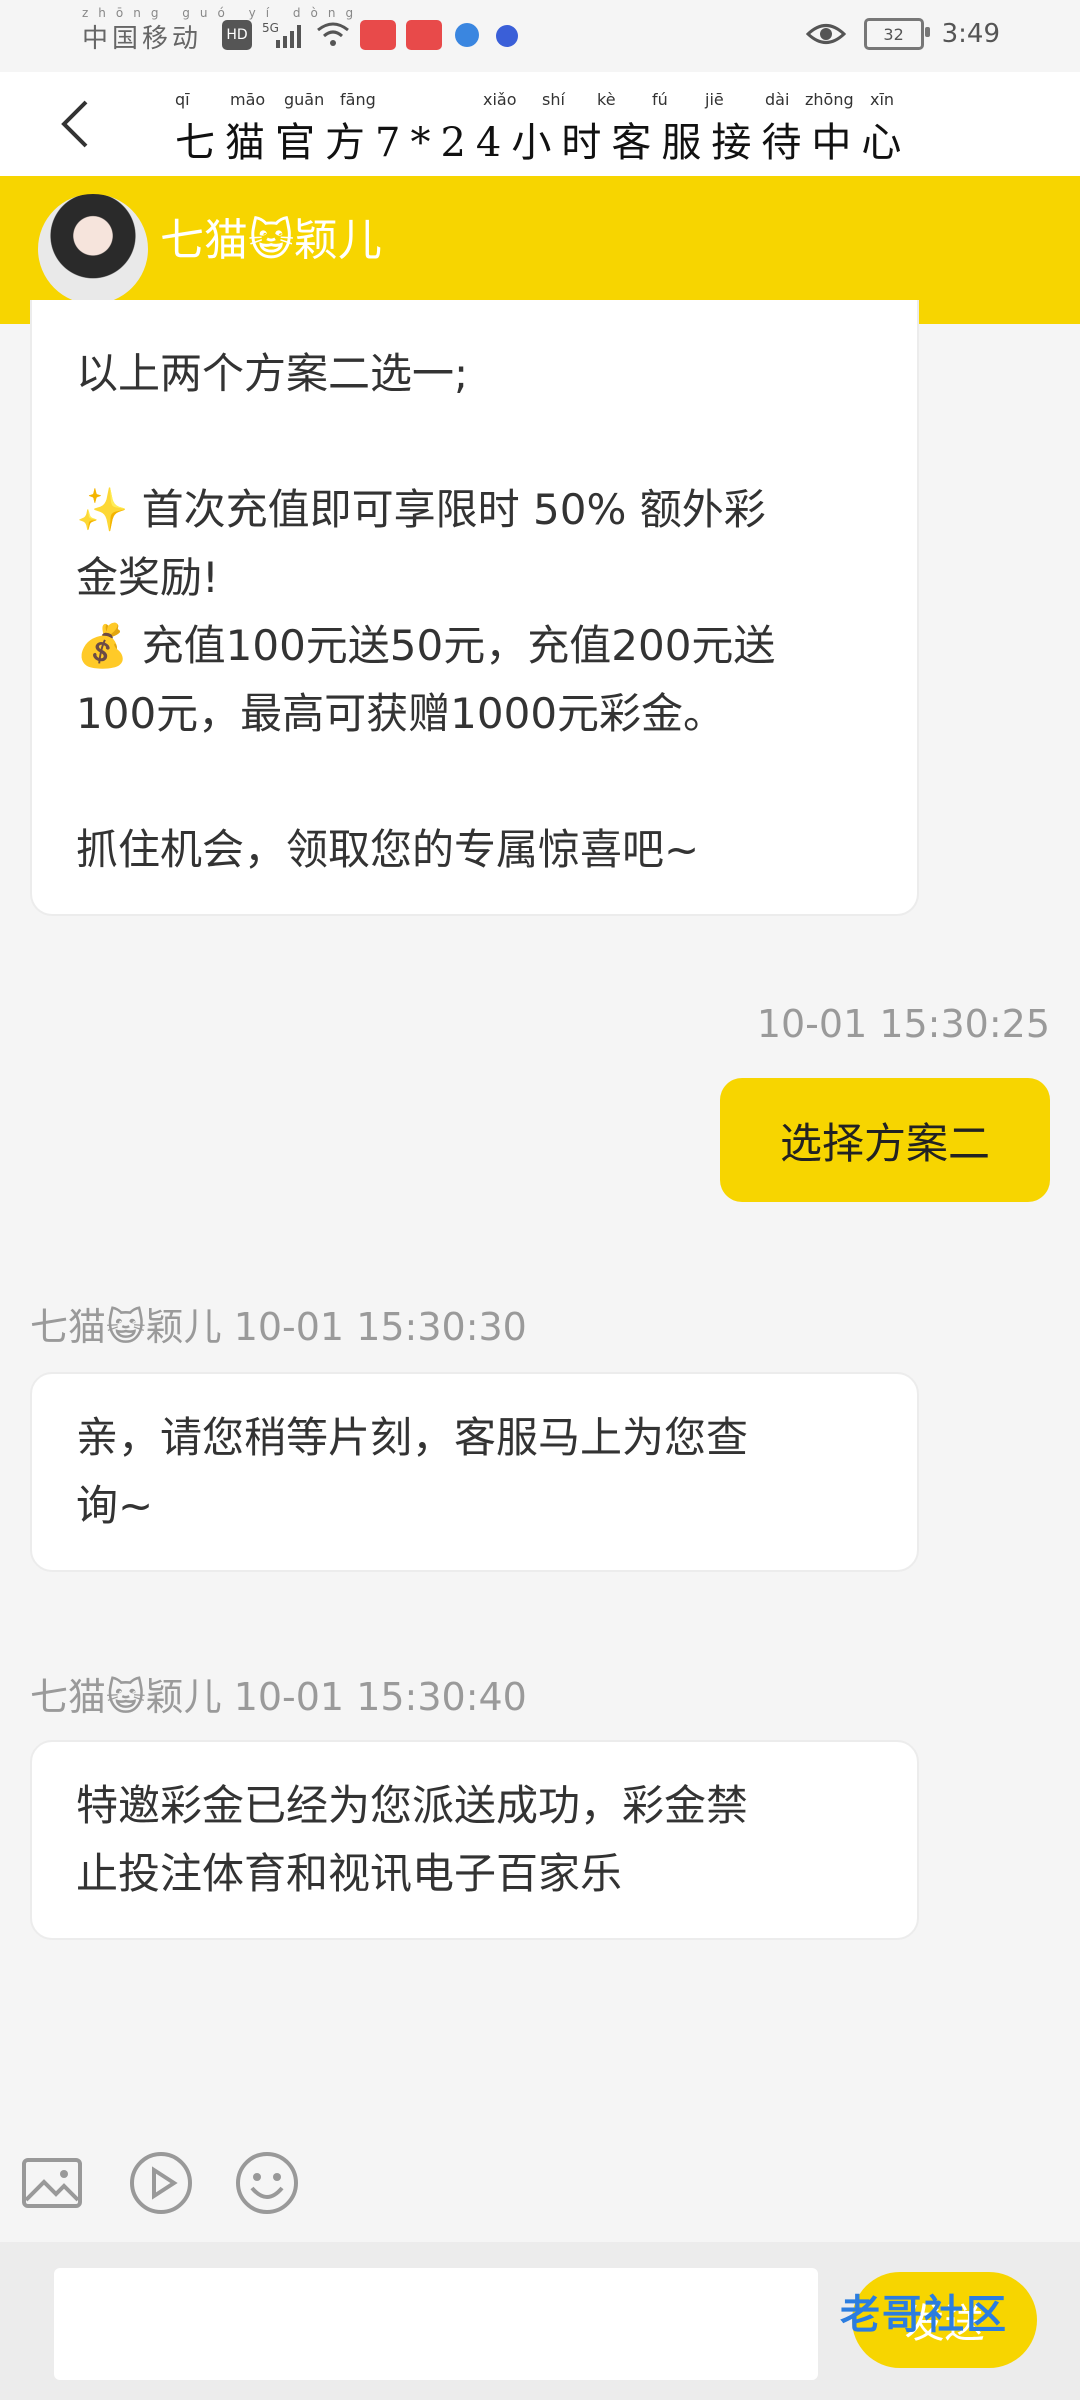 This screenshot has width=1080, height=2400. Describe the element at coordinates (882, 99) in the screenshot. I see `pinyin: xīn` at that location.